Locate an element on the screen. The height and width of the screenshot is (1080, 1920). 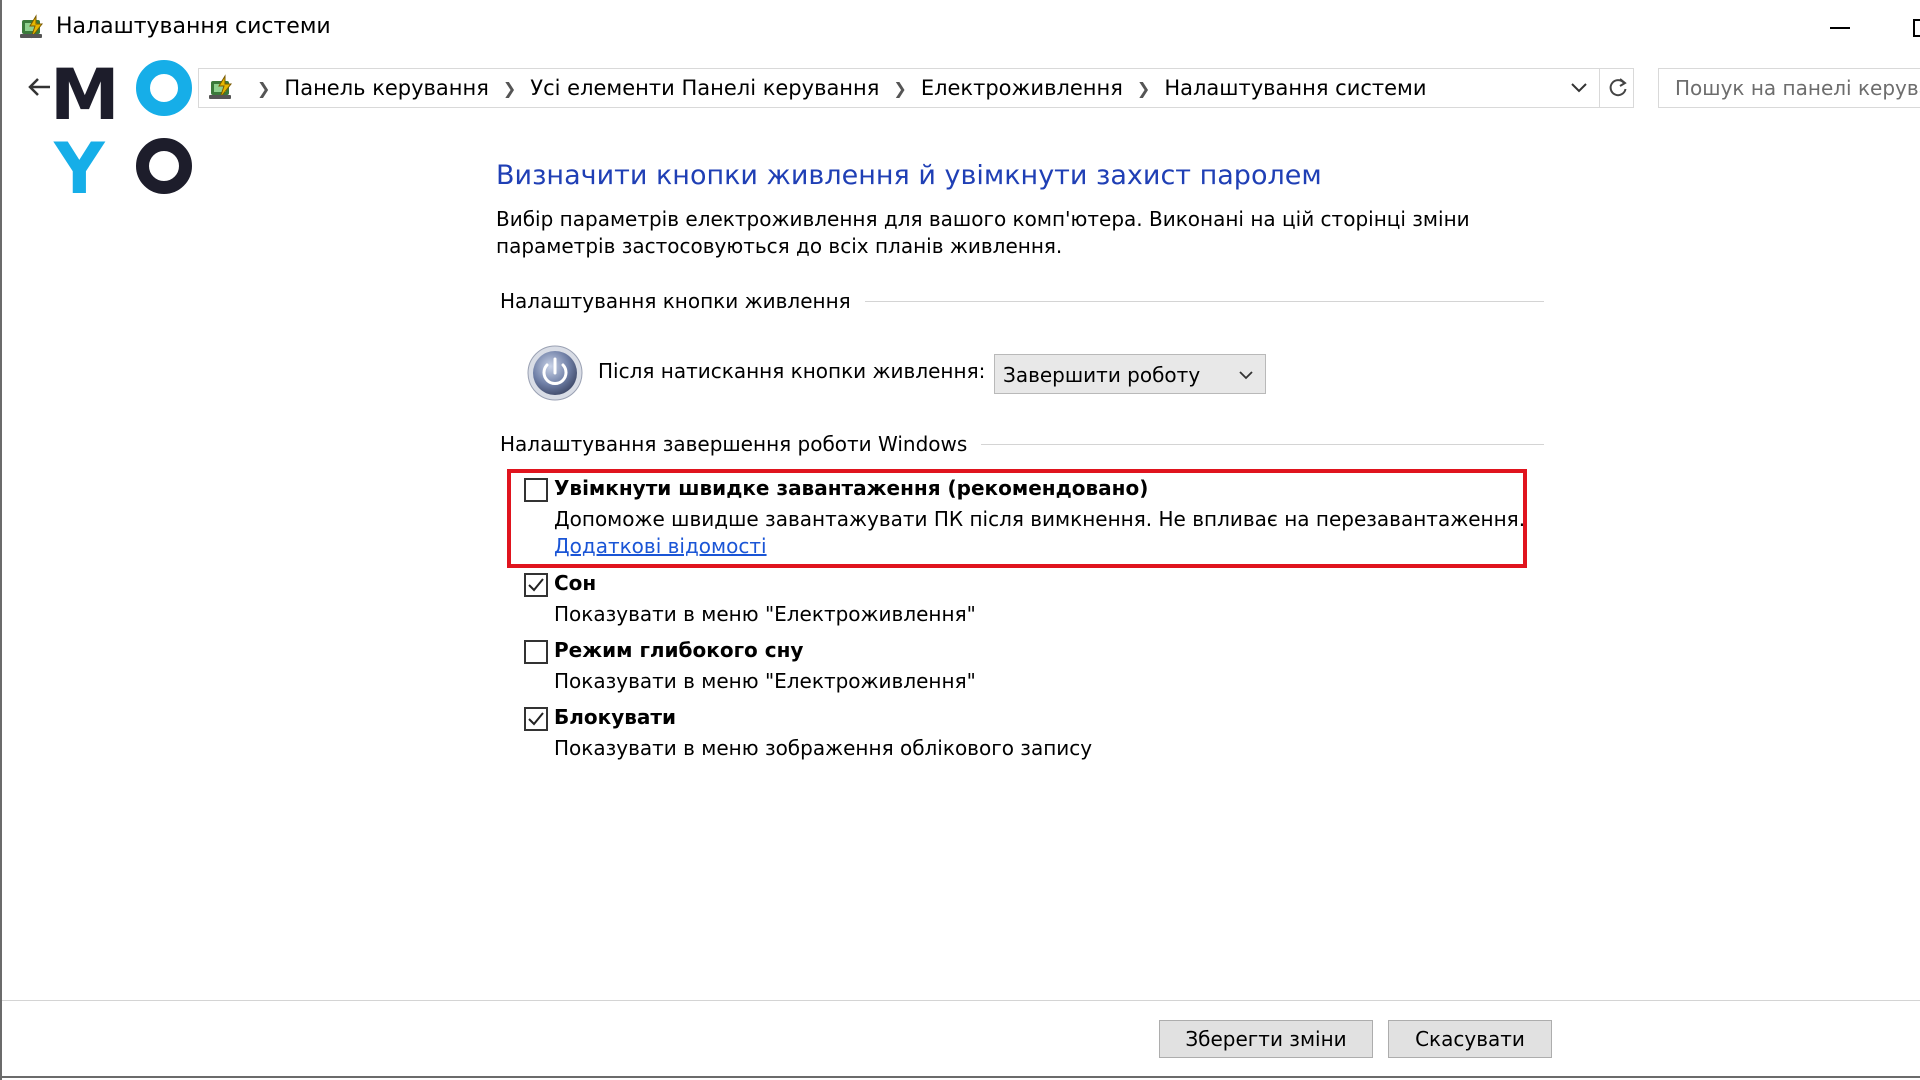
search-input is located at coordinates (1789, 88).